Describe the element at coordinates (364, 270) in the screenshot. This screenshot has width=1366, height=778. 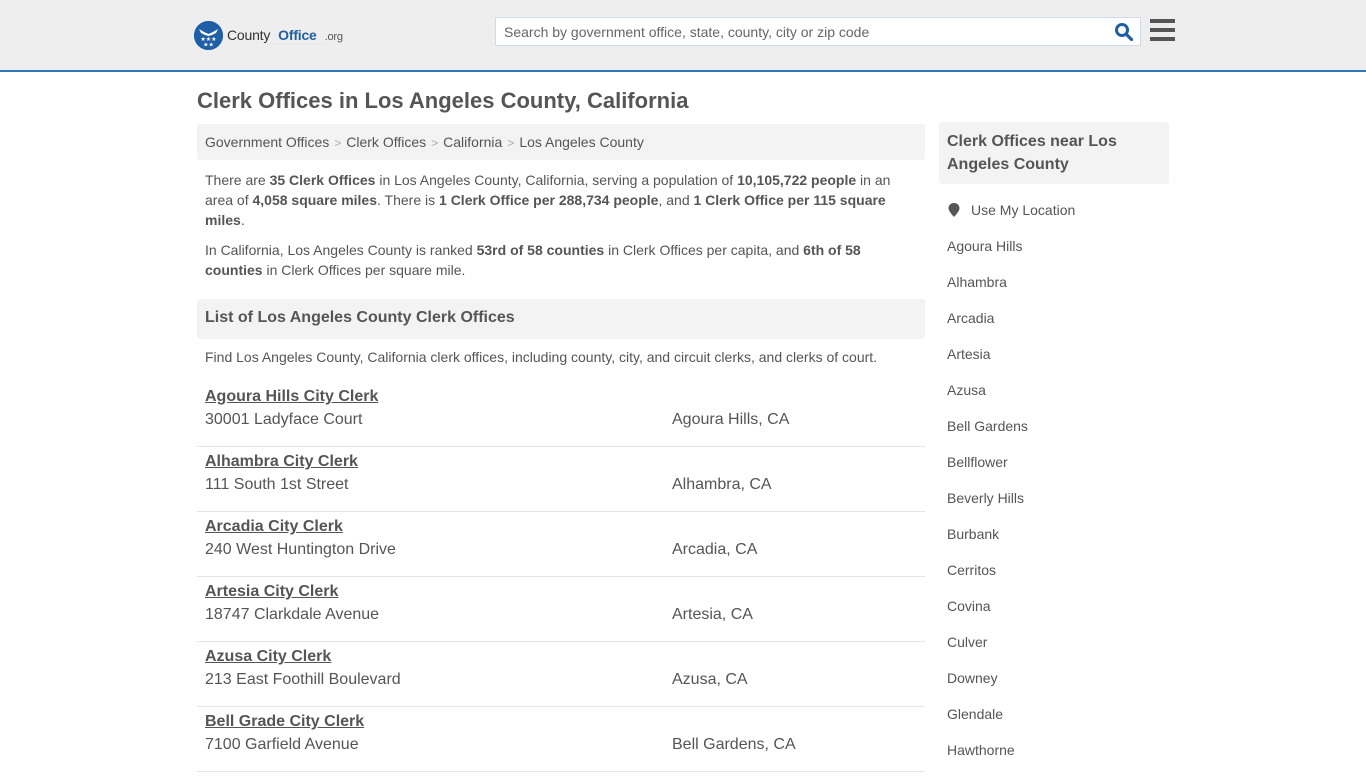
I see `text: in Clerk Offices per square mile.` at that location.